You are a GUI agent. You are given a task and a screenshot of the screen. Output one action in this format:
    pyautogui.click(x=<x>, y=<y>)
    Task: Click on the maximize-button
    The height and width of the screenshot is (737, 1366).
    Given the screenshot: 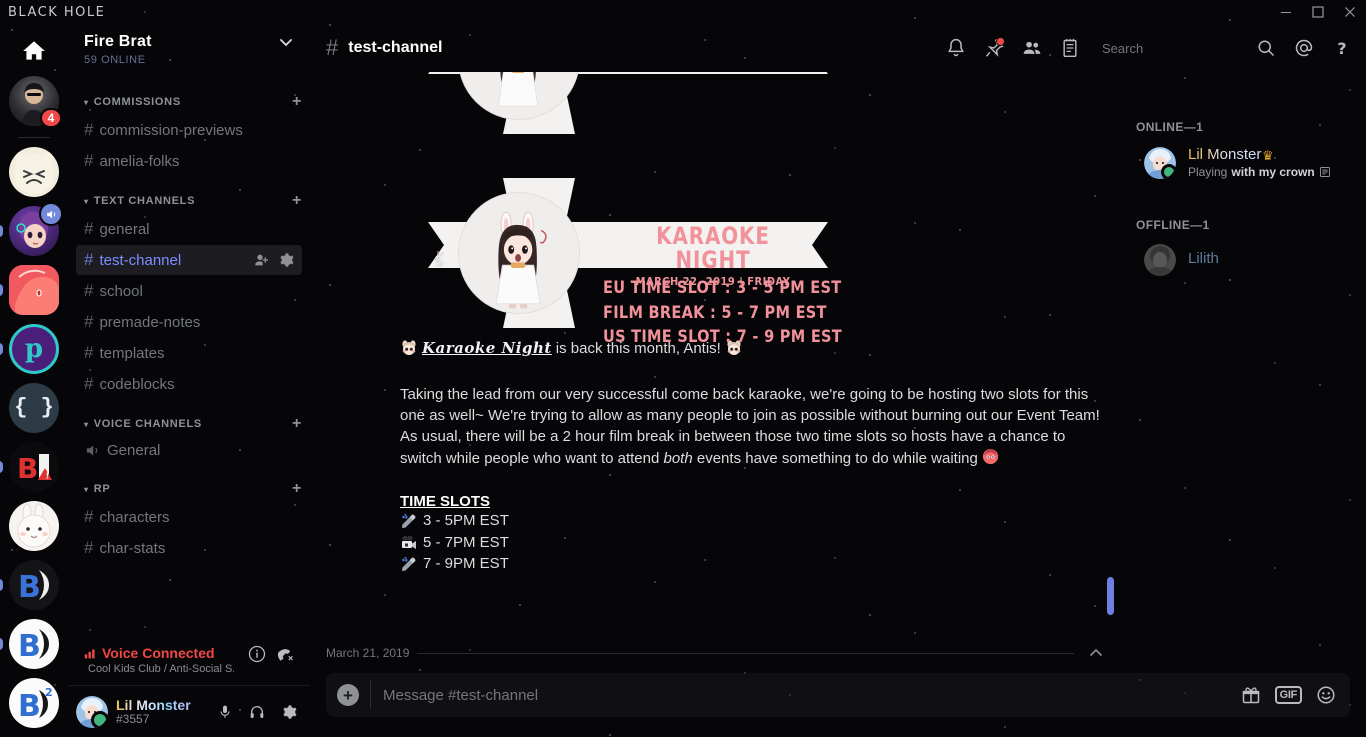 What is the action you would take?
    pyautogui.click(x=1318, y=12)
    